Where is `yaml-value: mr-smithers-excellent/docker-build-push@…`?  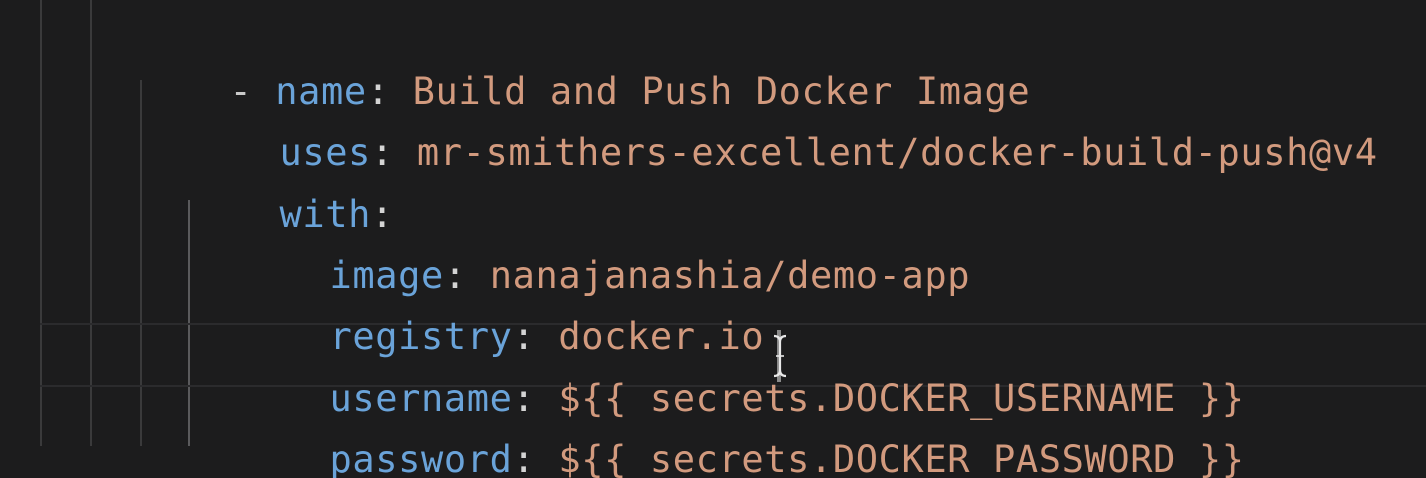
yaml-value: mr-smithers-excellent/docker-build-push@… is located at coordinates (897, 152).